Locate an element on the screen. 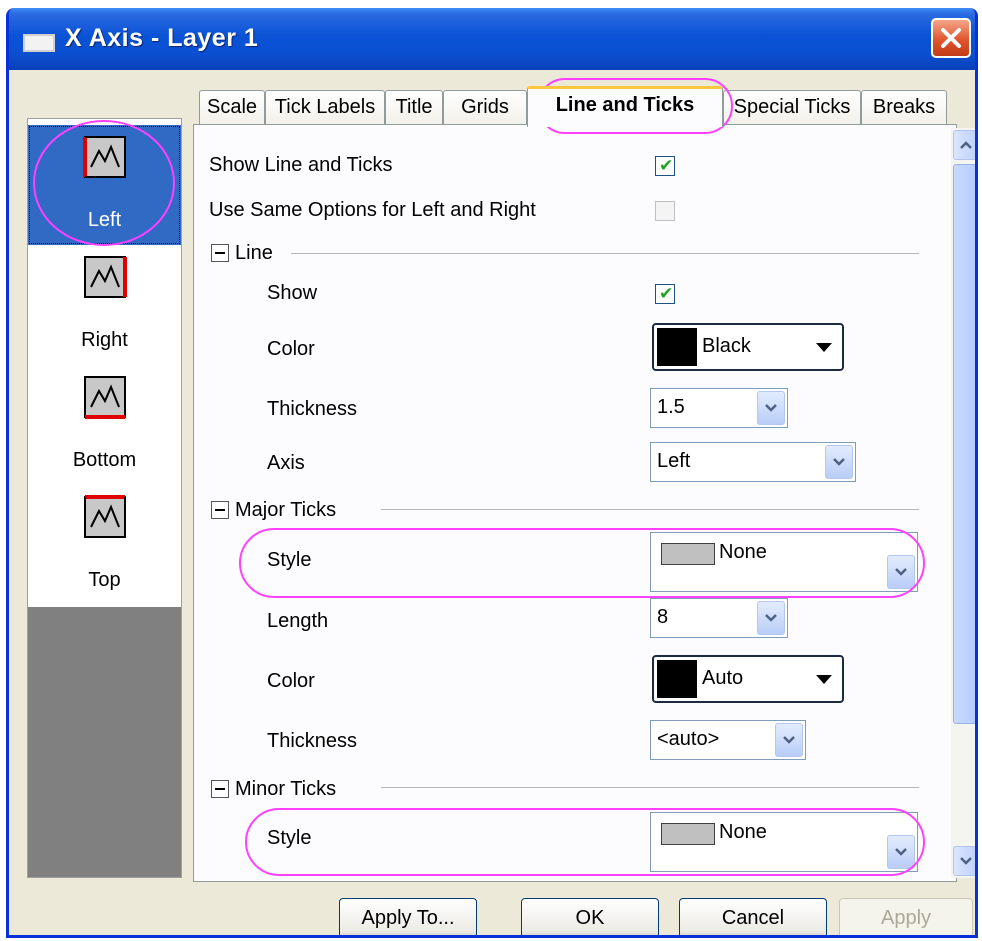  tab-title: Title is located at coordinates (414, 107).